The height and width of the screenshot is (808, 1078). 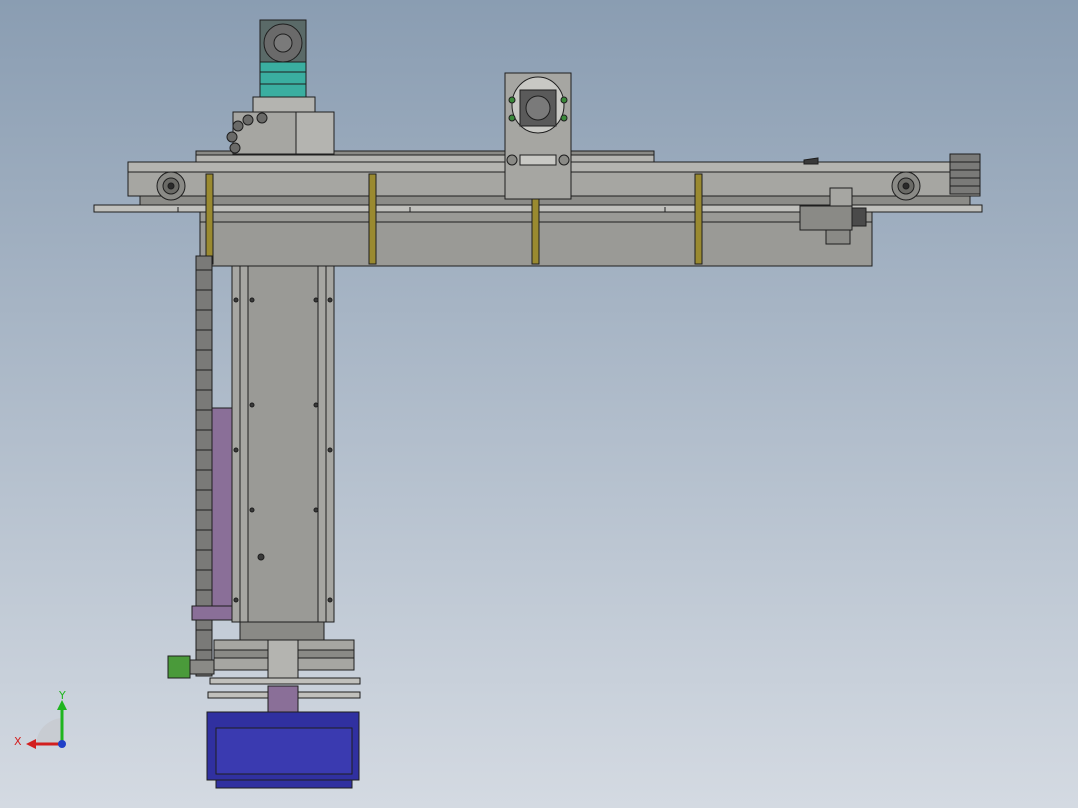 I want to click on triad-z-axis, so click(x=62, y=744).